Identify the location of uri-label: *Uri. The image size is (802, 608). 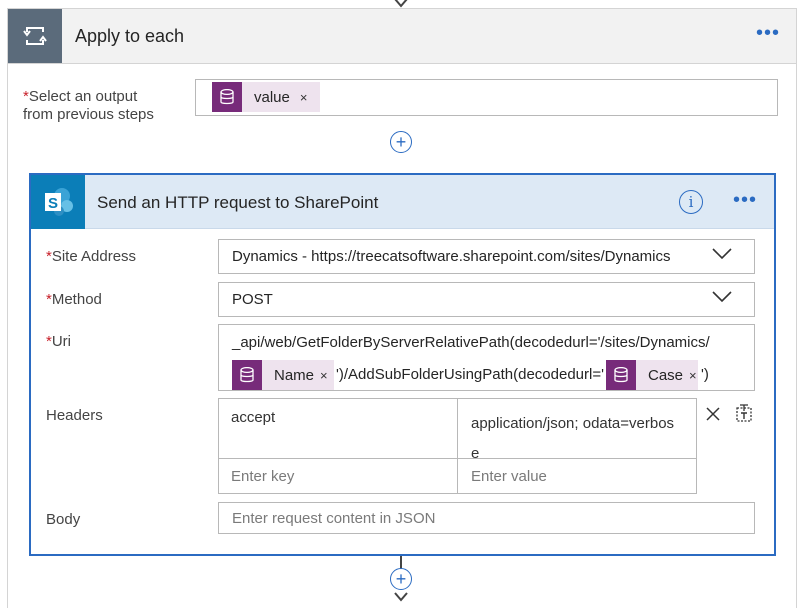
(59, 341).